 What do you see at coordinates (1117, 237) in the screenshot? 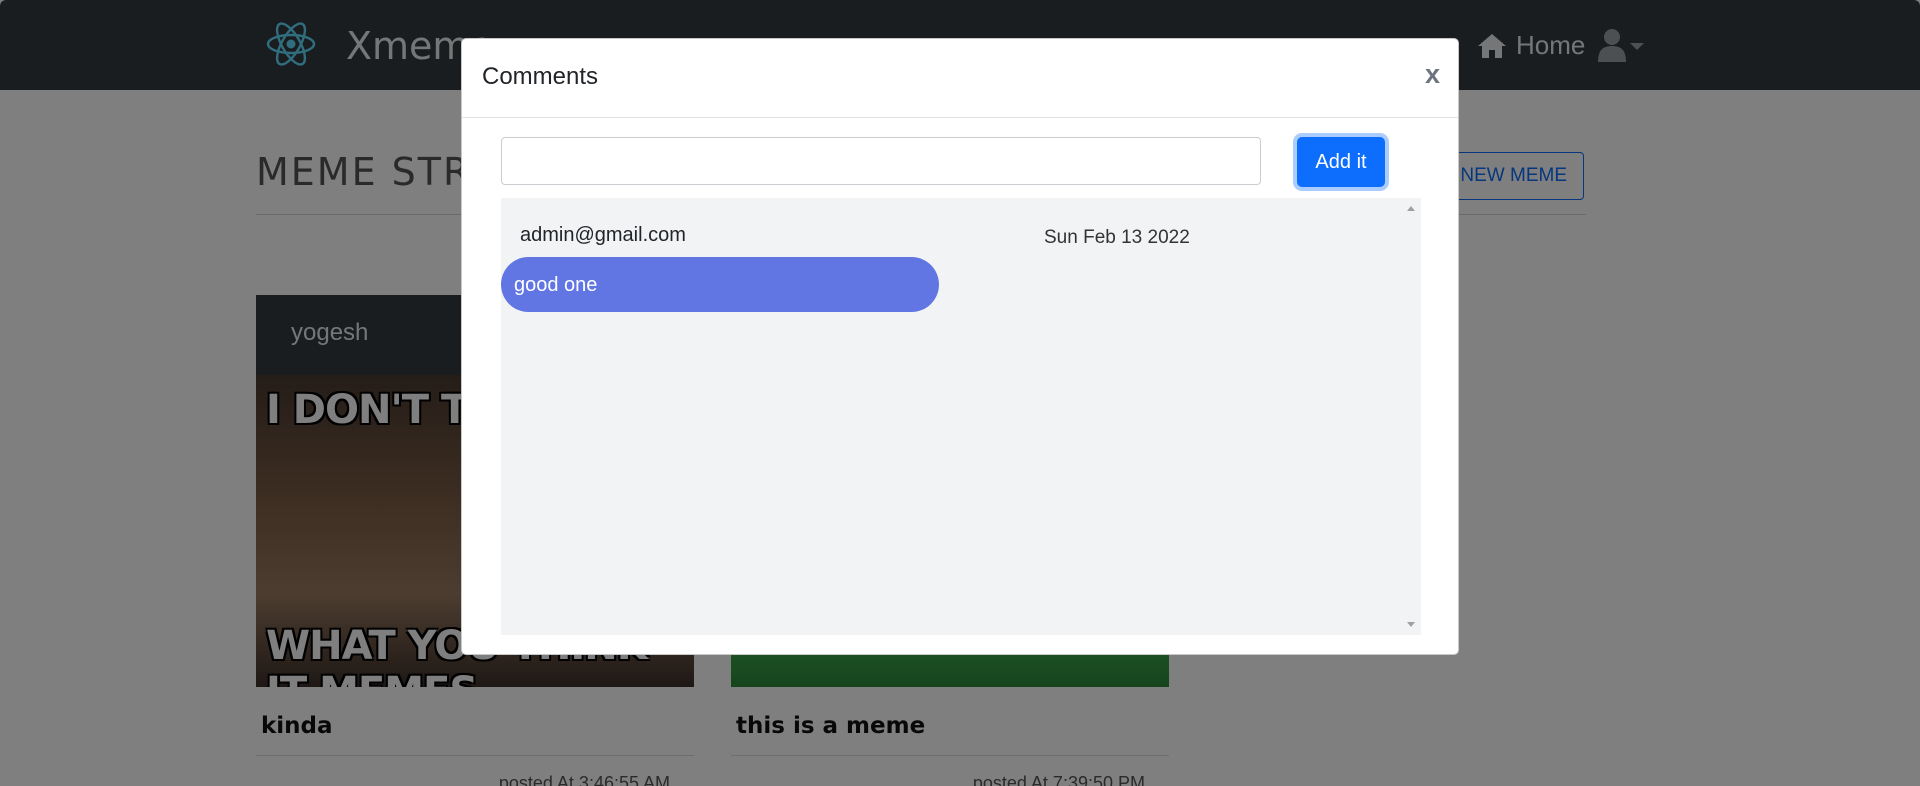
I see `comment-date: Sun Feb 13 2022` at bounding box center [1117, 237].